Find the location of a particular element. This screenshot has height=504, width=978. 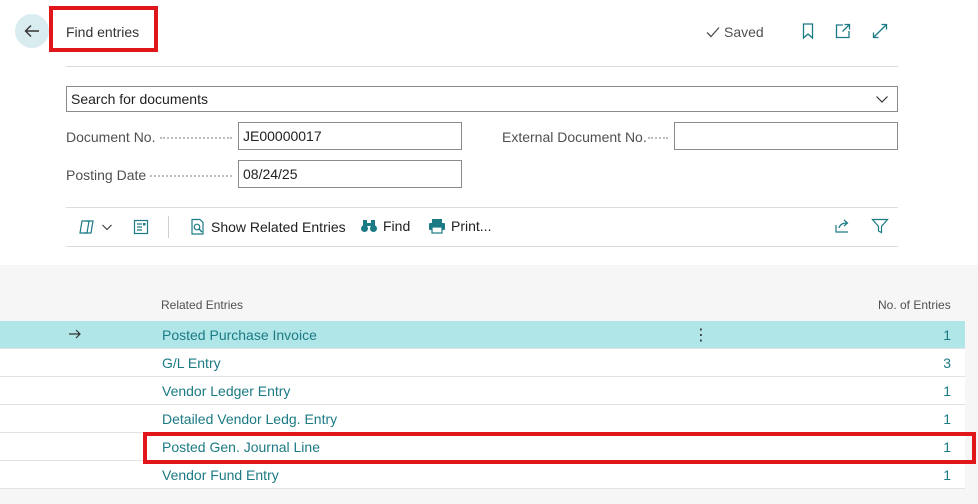

arrow-right-icon is located at coordinates (75, 334).